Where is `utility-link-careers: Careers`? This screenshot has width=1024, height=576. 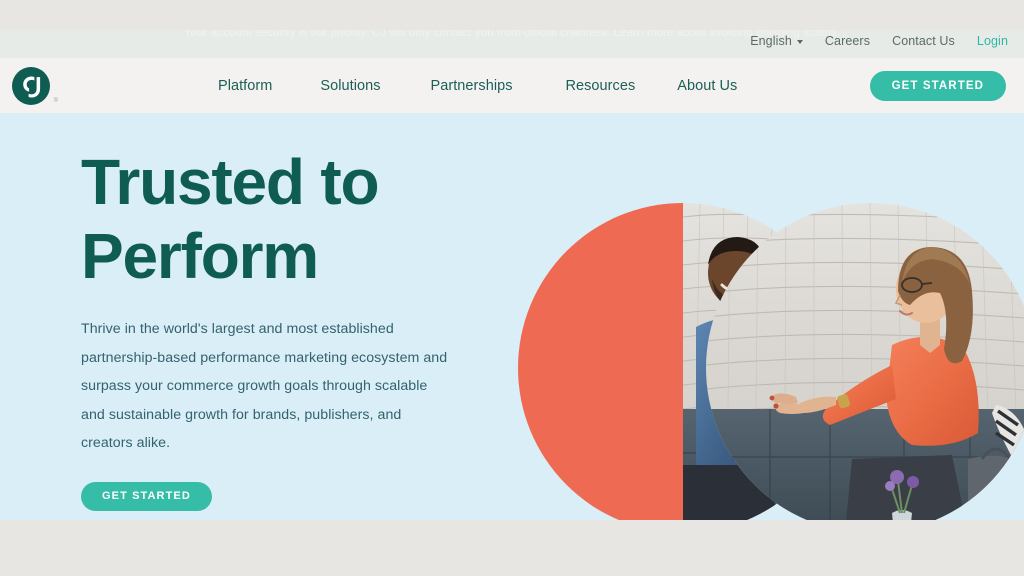
utility-link-careers: Careers is located at coordinates (847, 41).